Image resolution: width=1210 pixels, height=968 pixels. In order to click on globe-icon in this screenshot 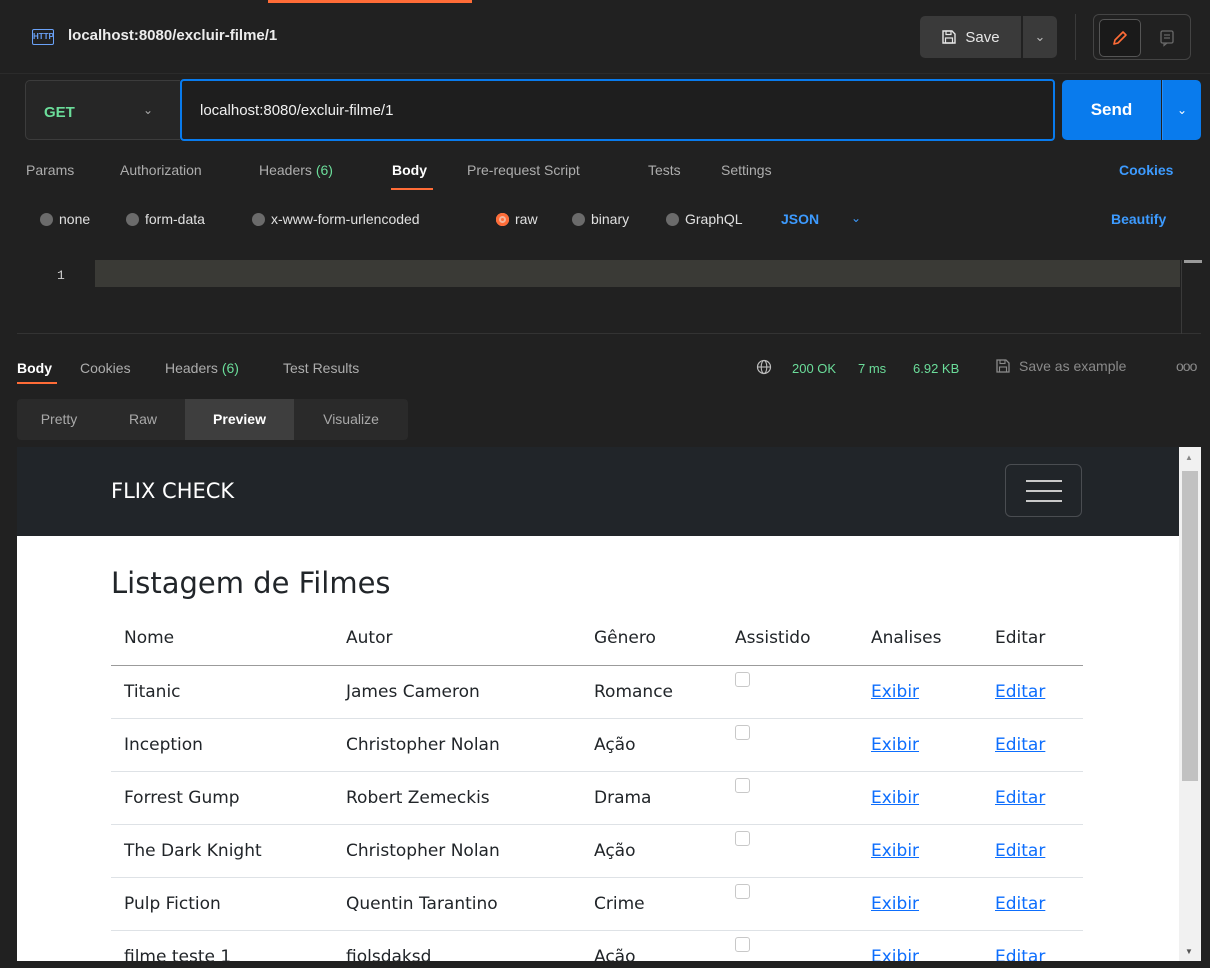, I will do `click(764, 367)`.